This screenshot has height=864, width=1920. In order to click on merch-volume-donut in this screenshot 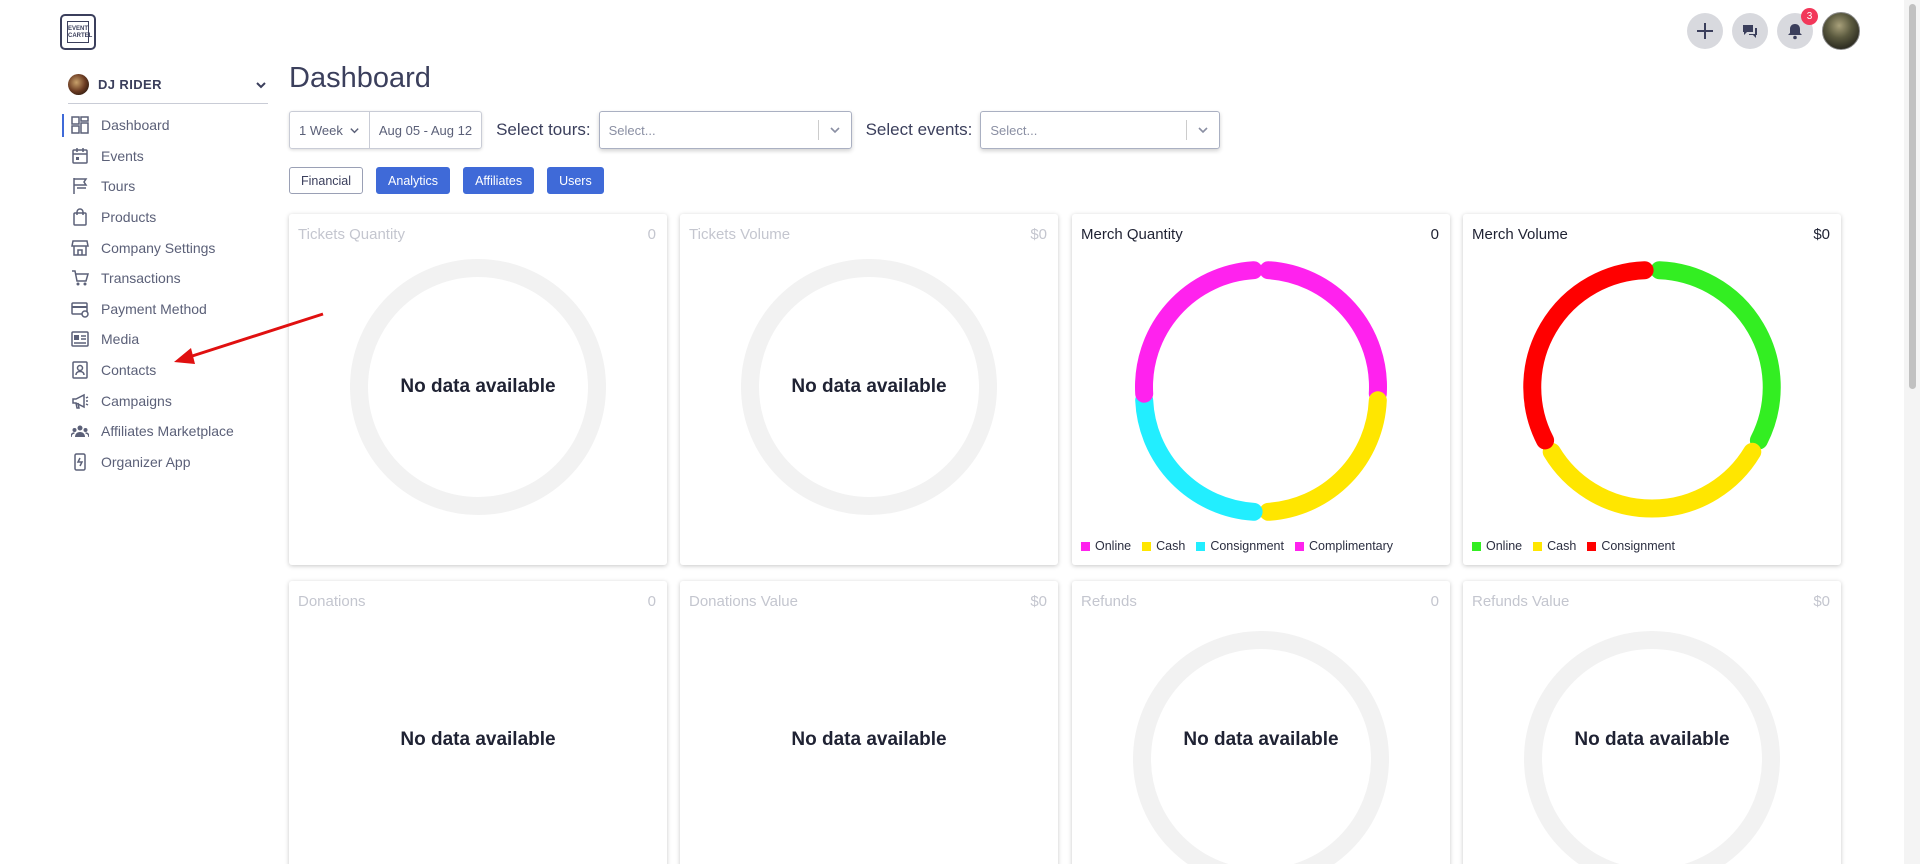, I will do `click(1652, 389)`.